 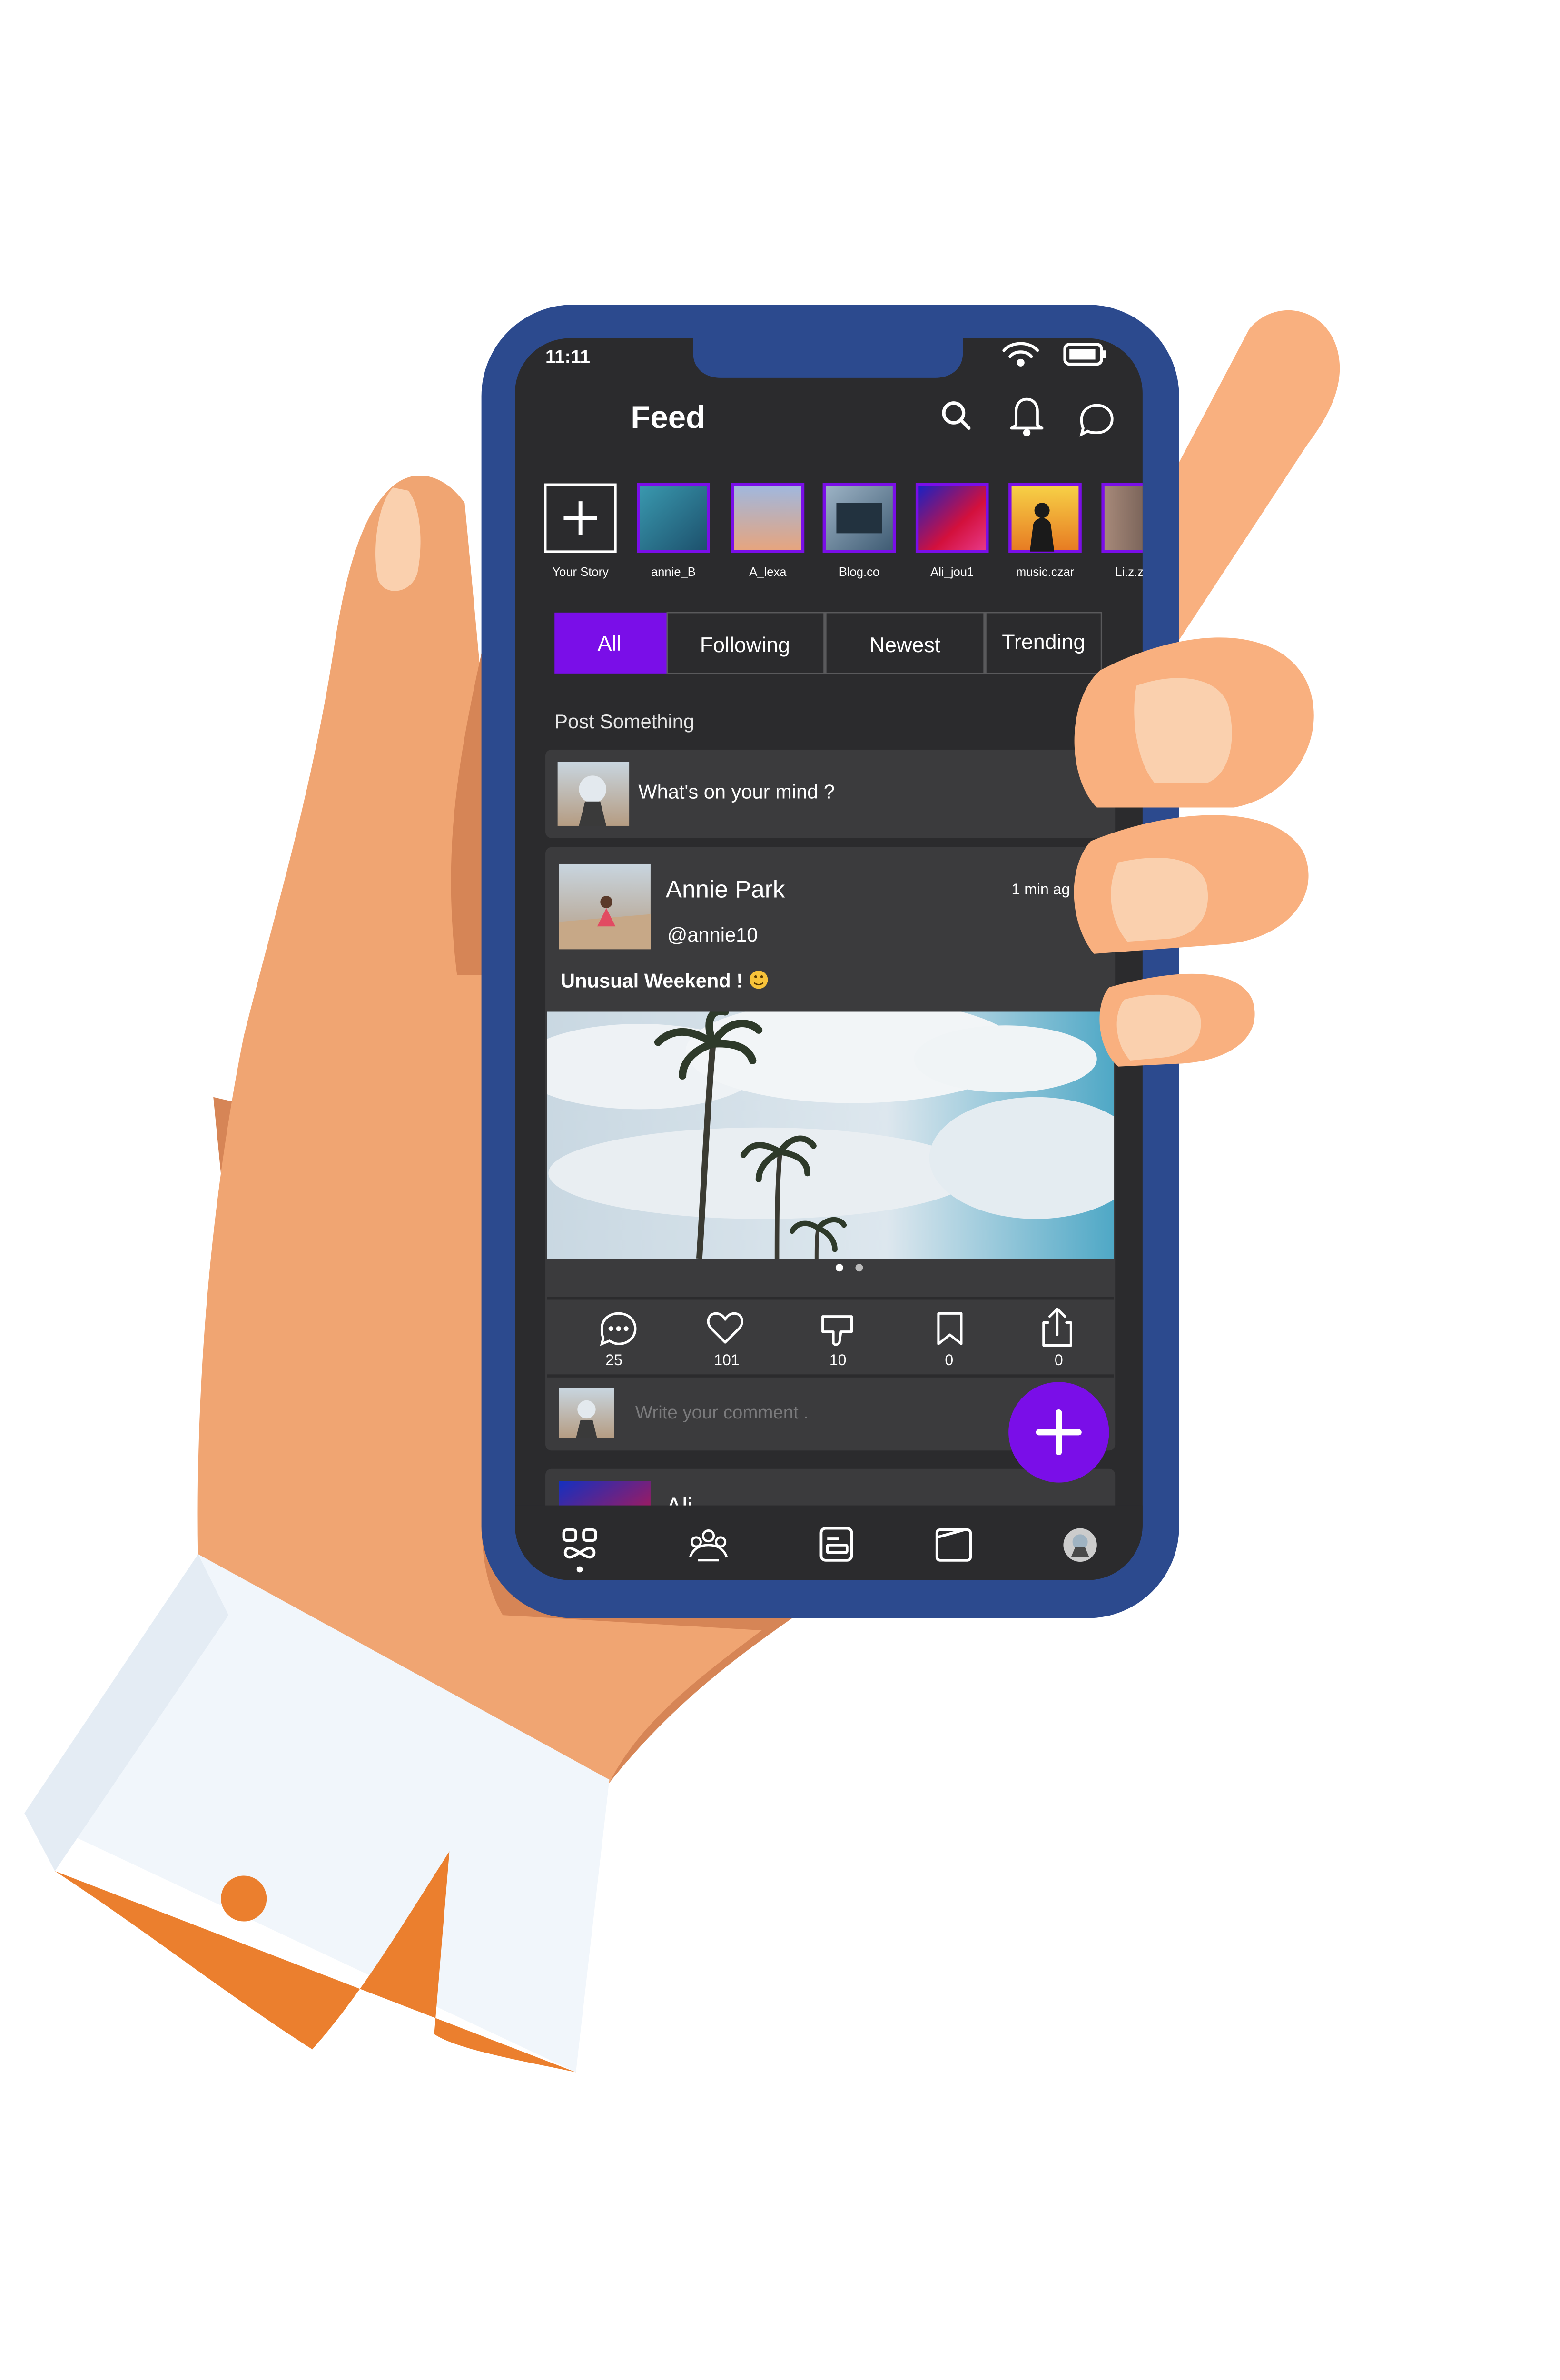 What do you see at coordinates (758, 980) in the screenshot?
I see `emoji-icon` at bounding box center [758, 980].